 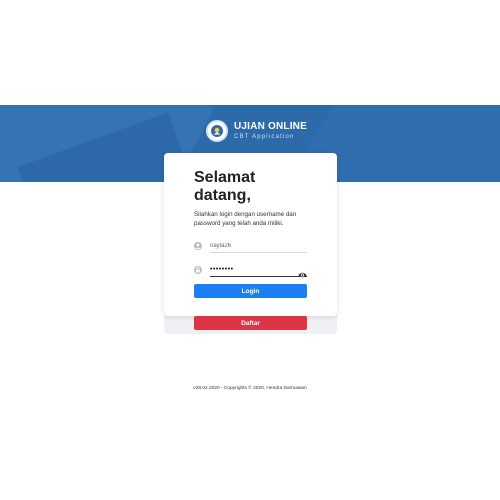 What do you see at coordinates (270, 126) in the screenshot?
I see `app-title: UJIAN ONLINE` at bounding box center [270, 126].